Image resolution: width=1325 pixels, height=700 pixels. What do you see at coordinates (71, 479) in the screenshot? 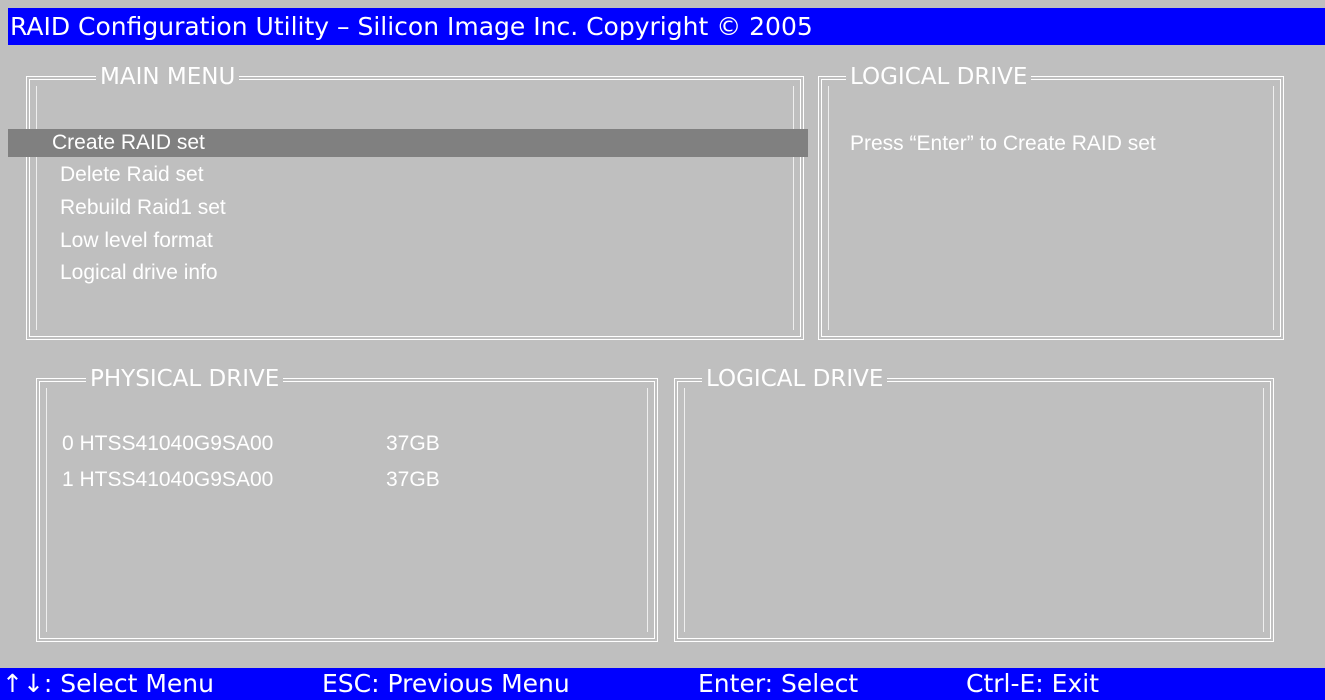
I see `drive-id: 1` at bounding box center [71, 479].